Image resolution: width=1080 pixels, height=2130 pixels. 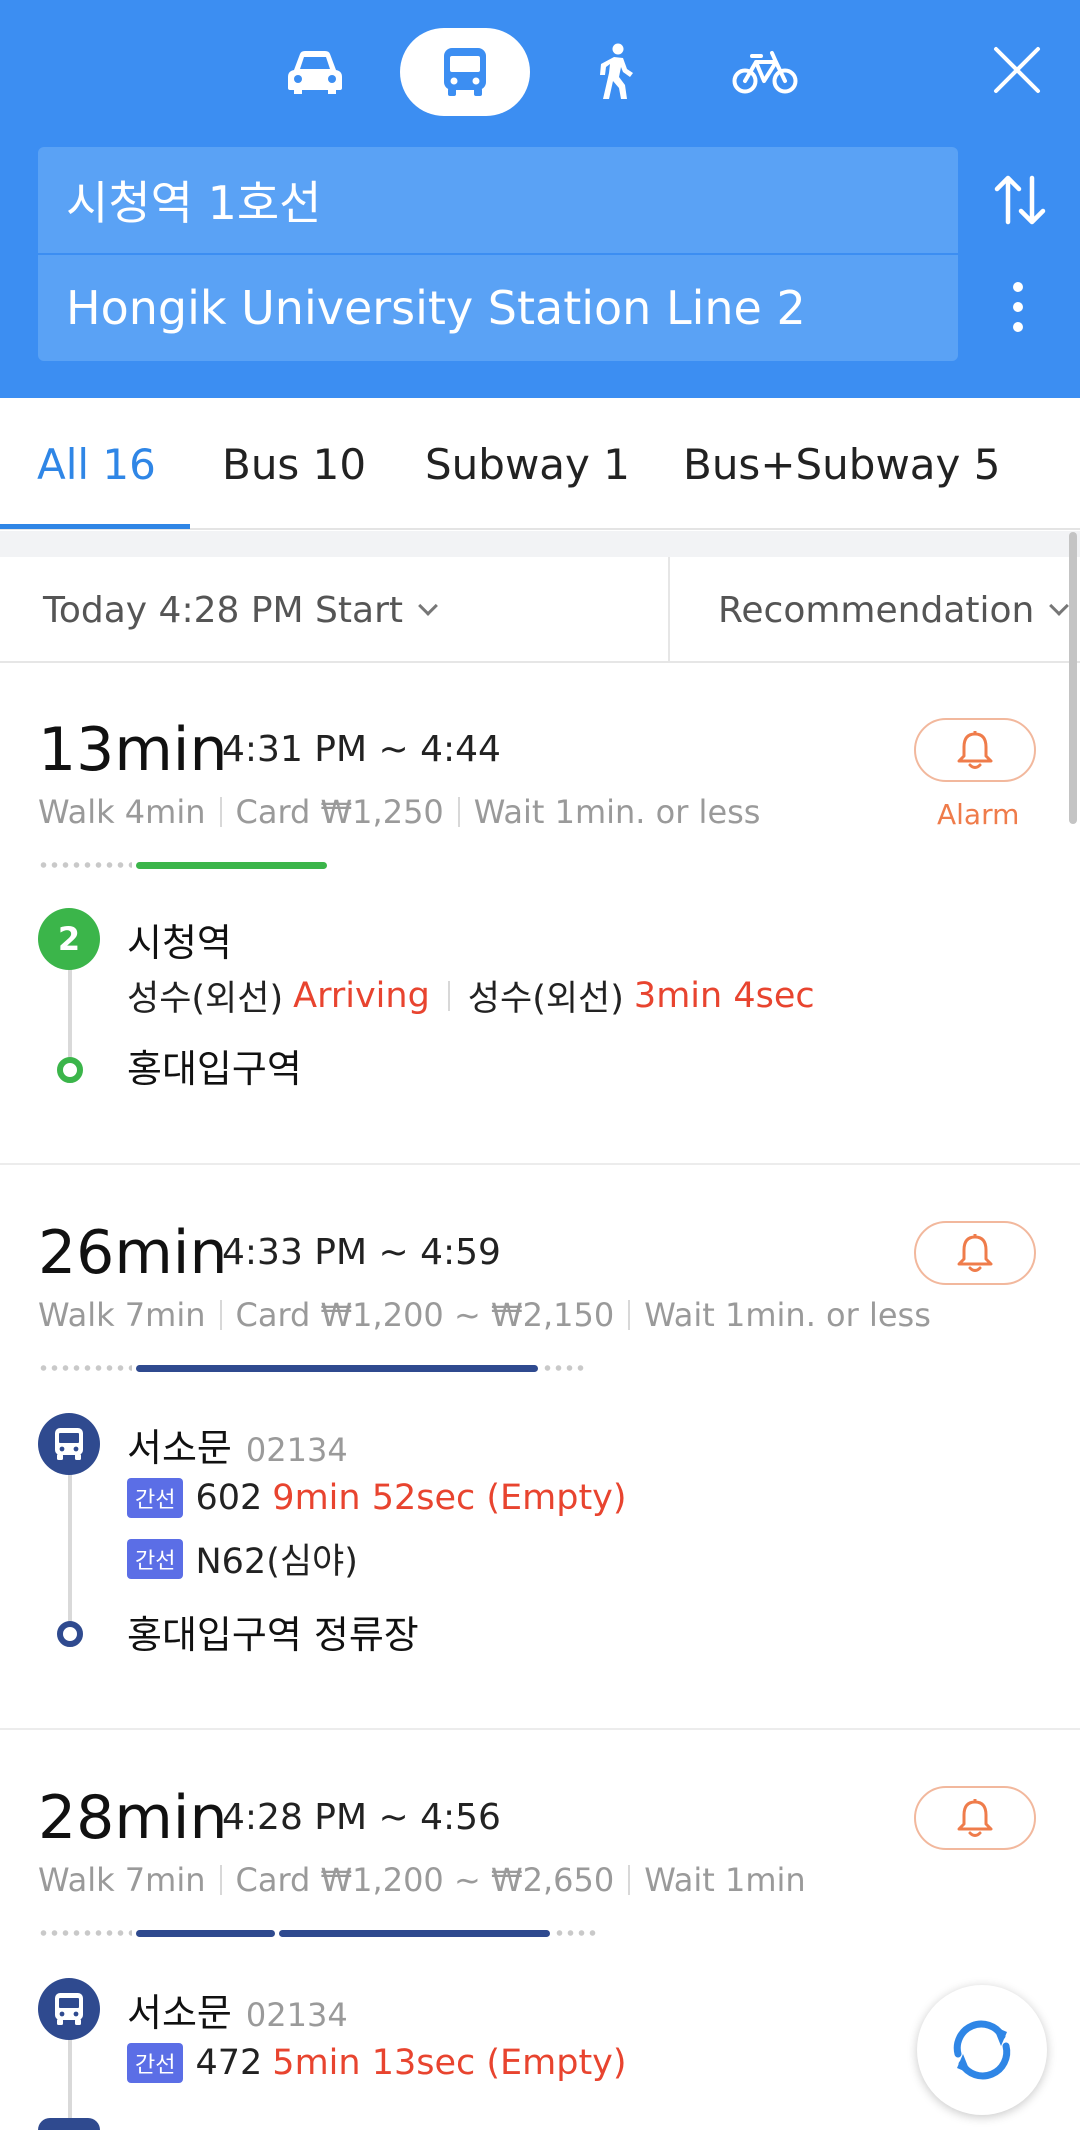 I want to click on tab-all: All 16, so click(x=96, y=464).